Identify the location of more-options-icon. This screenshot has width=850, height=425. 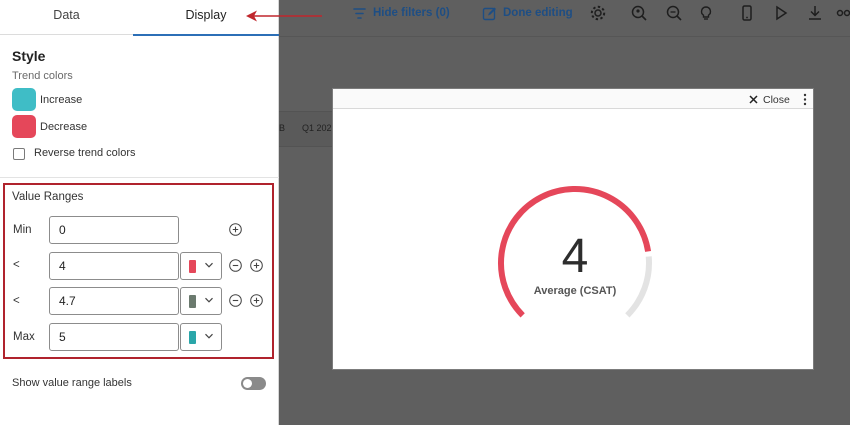
(805, 99).